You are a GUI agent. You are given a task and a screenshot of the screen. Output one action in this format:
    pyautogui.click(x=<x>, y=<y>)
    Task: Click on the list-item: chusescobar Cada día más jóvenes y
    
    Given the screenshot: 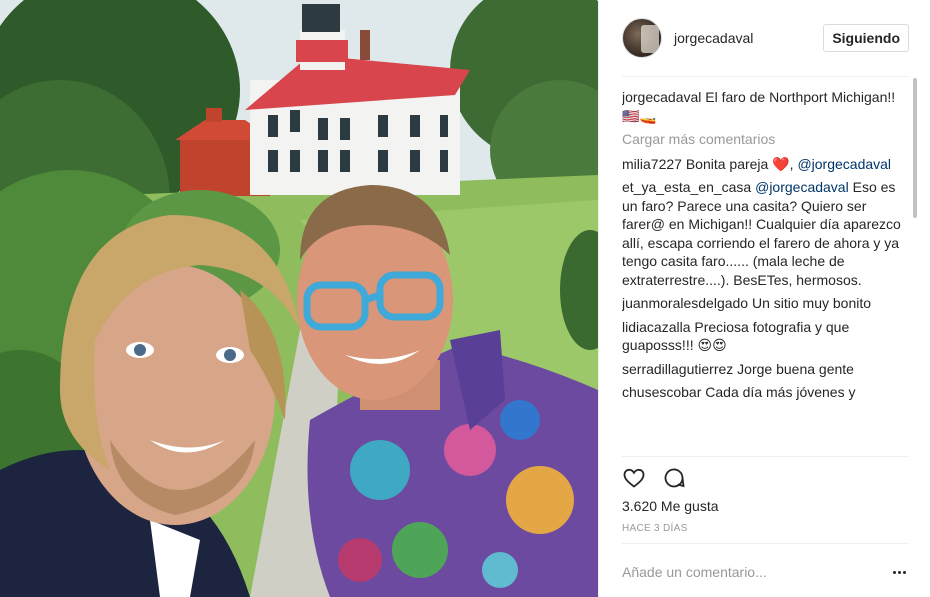 What is the action you would take?
    pyautogui.click(x=765, y=392)
    